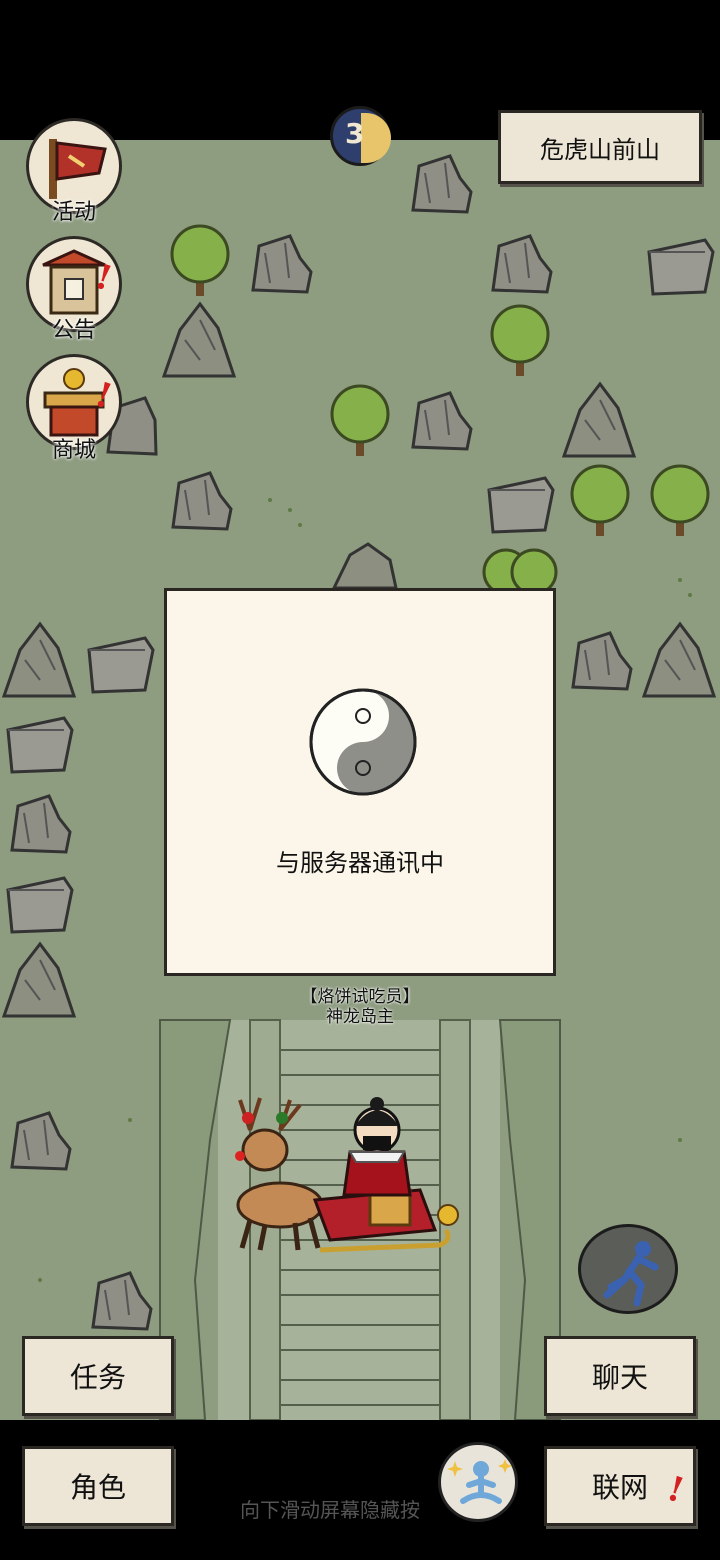 The height and width of the screenshot is (1560, 720). What do you see at coordinates (377, 1147) in the screenshot?
I see `rider` at bounding box center [377, 1147].